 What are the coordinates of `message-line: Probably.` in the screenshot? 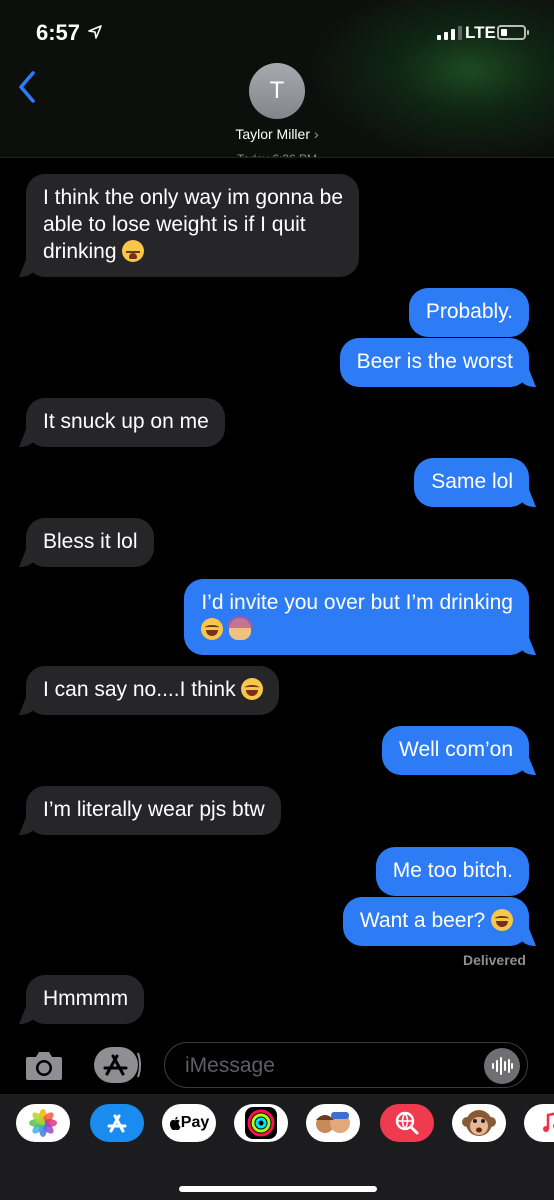 It's located at (469, 311).